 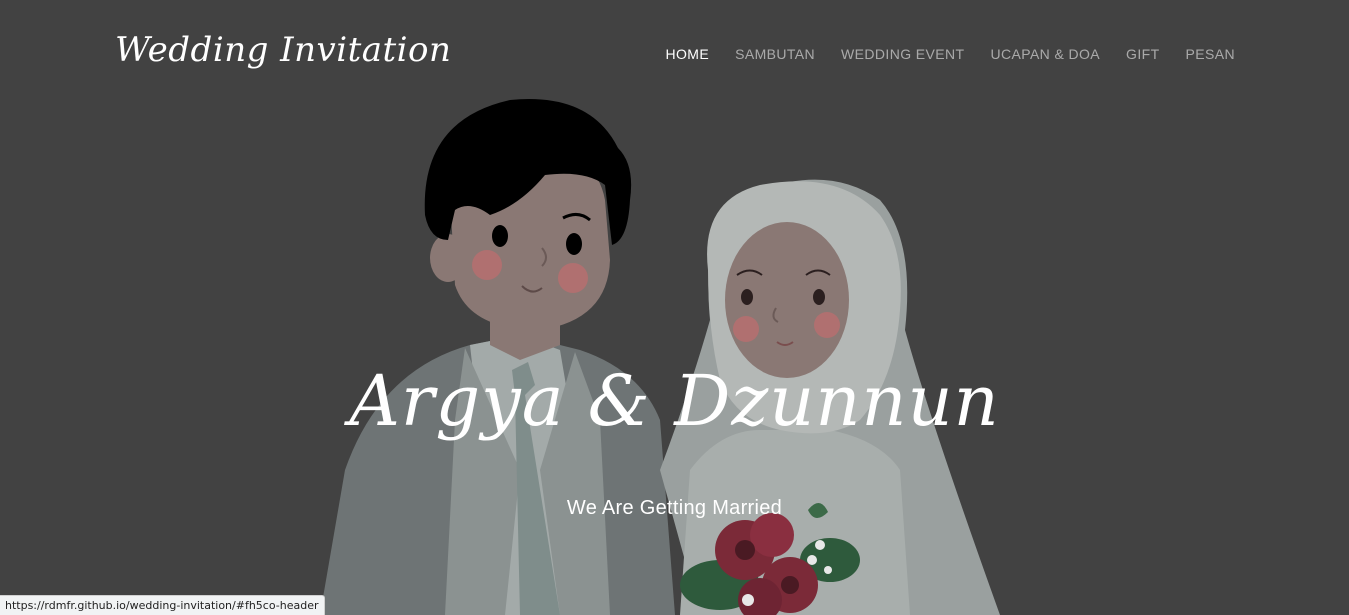 I want to click on groom-eye-right, so click(x=574, y=244).